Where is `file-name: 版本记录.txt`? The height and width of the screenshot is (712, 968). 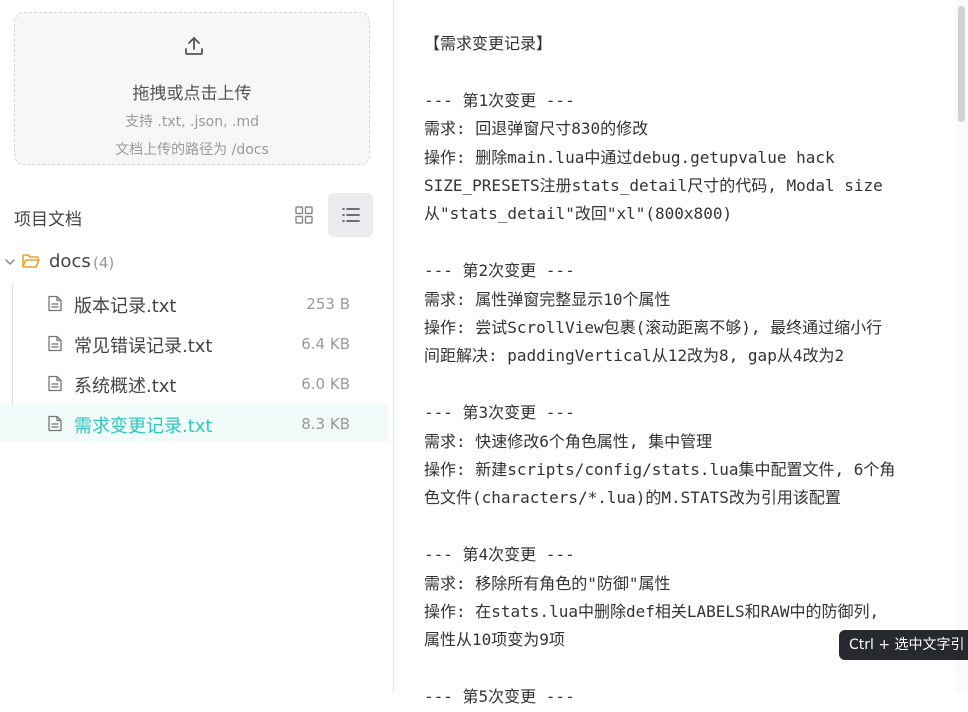
file-name: 版本记录.txt is located at coordinates (125, 306).